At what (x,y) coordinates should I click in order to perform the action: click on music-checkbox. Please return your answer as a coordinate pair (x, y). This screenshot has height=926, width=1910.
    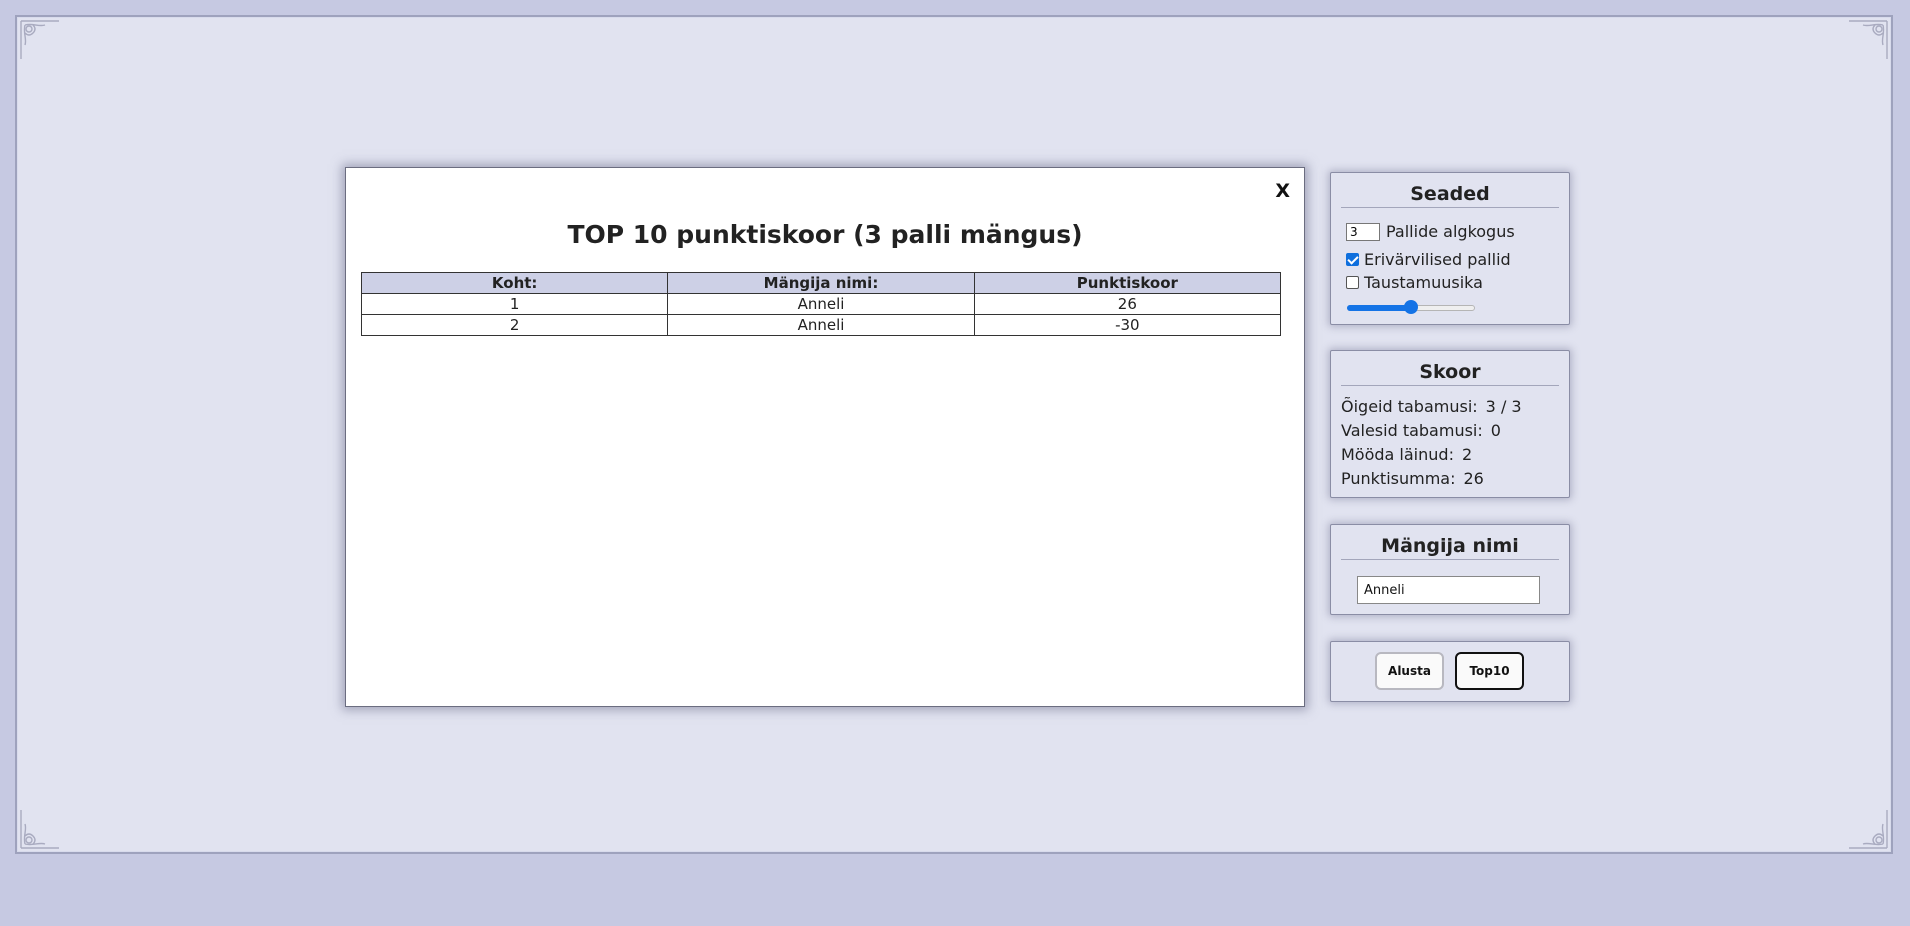
    Looking at the image, I should click on (1352, 282).